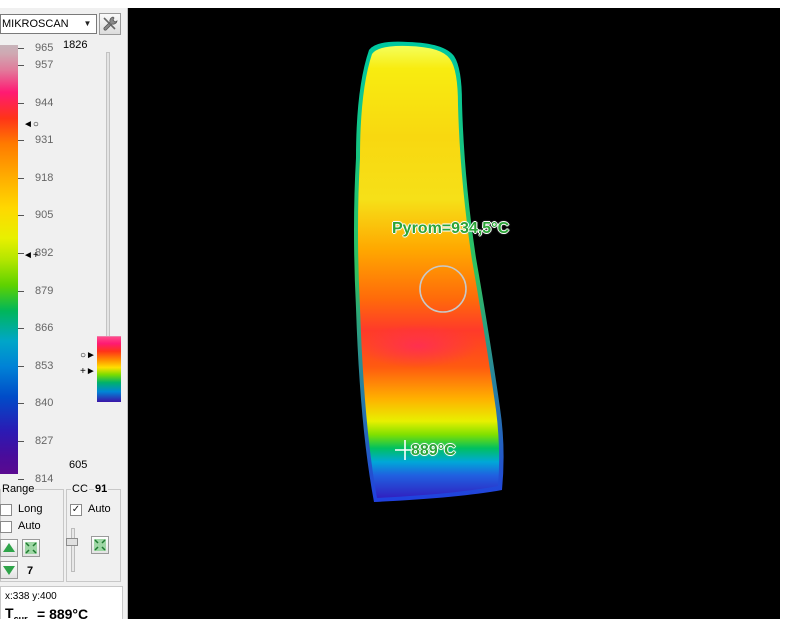 This screenshot has height=619, width=793. Describe the element at coordinates (88, 372) in the screenshot. I see `lower-palette-marker-icon: +►` at that location.